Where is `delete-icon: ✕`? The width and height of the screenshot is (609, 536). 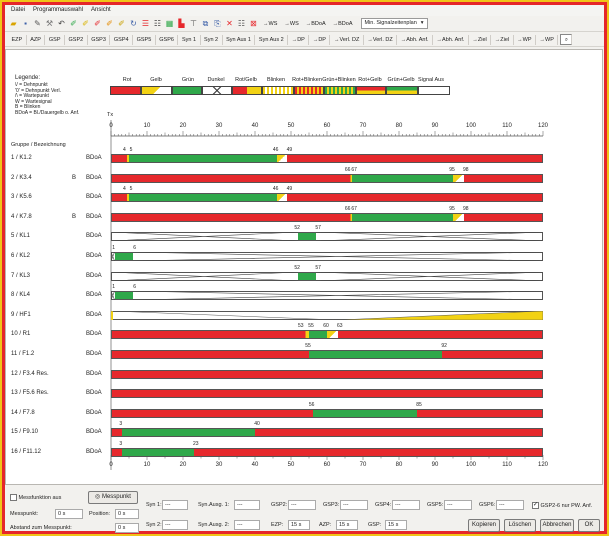 delete-icon: ✕ is located at coordinates (229, 23).